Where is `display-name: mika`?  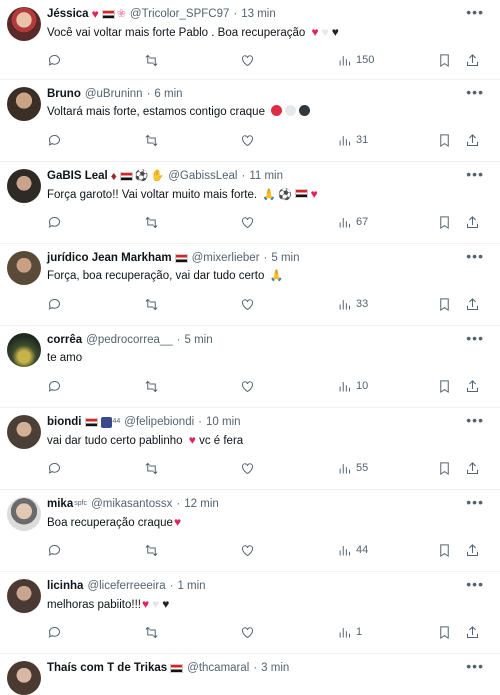 display-name: mika is located at coordinates (60, 504).